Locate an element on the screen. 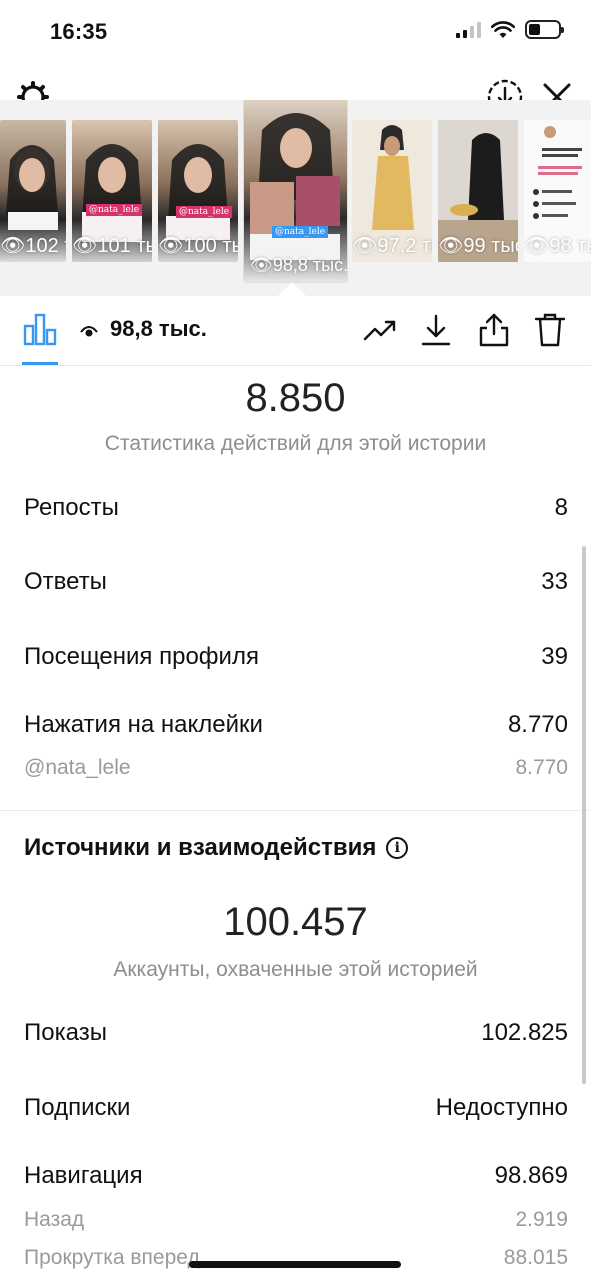 Image resolution: width=591 pixels, height=1280 pixels. stat-sub-value: 88.015 is located at coordinates (535, 1257).